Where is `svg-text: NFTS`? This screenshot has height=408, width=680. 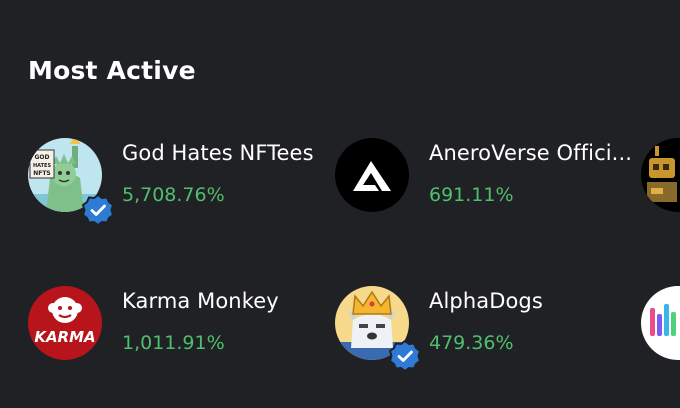
svg-text: NFTS is located at coordinates (42, 173).